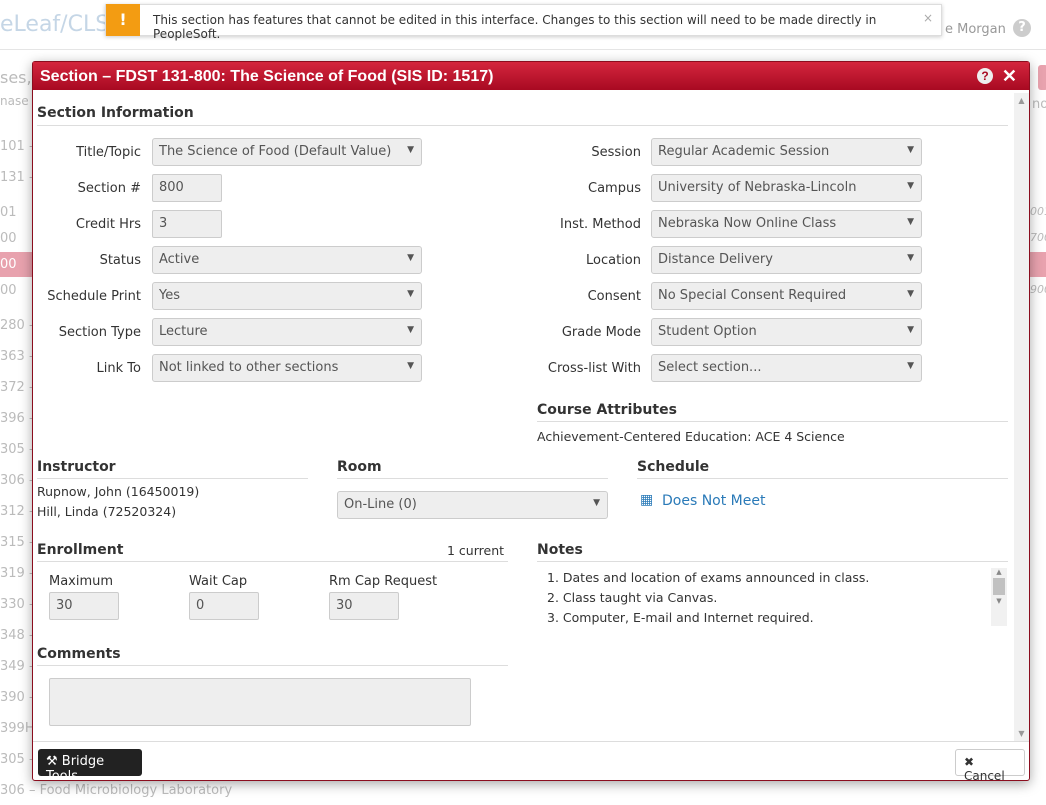 The height and width of the screenshot is (805, 1046). What do you see at coordinates (1009, 76) in the screenshot?
I see `close-button: ✕` at bounding box center [1009, 76].